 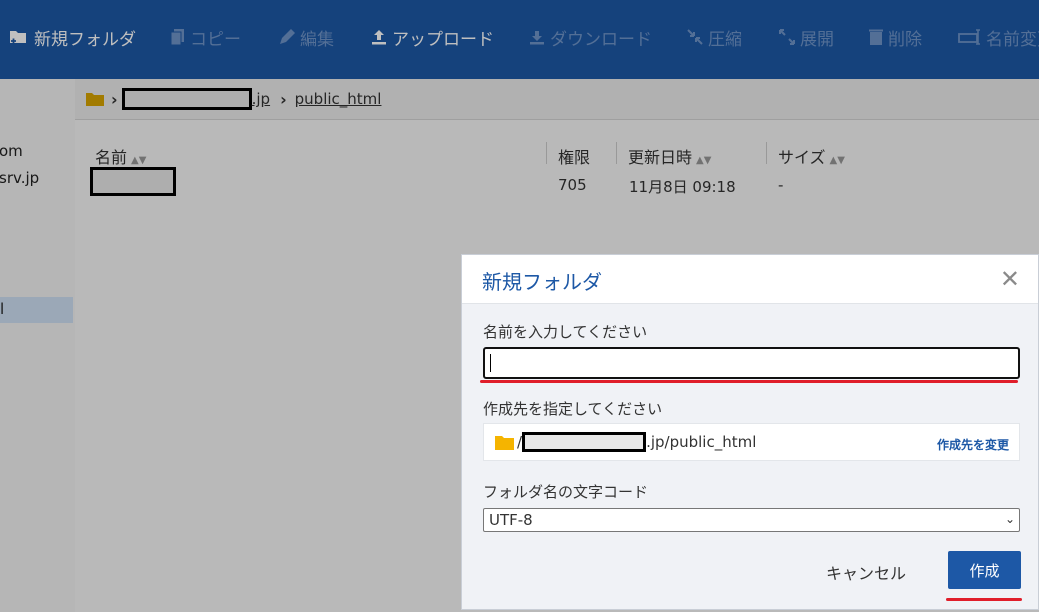 What do you see at coordinates (584, 442) in the screenshot?
I see `redacted-domain` at bounding box center [584, 442].